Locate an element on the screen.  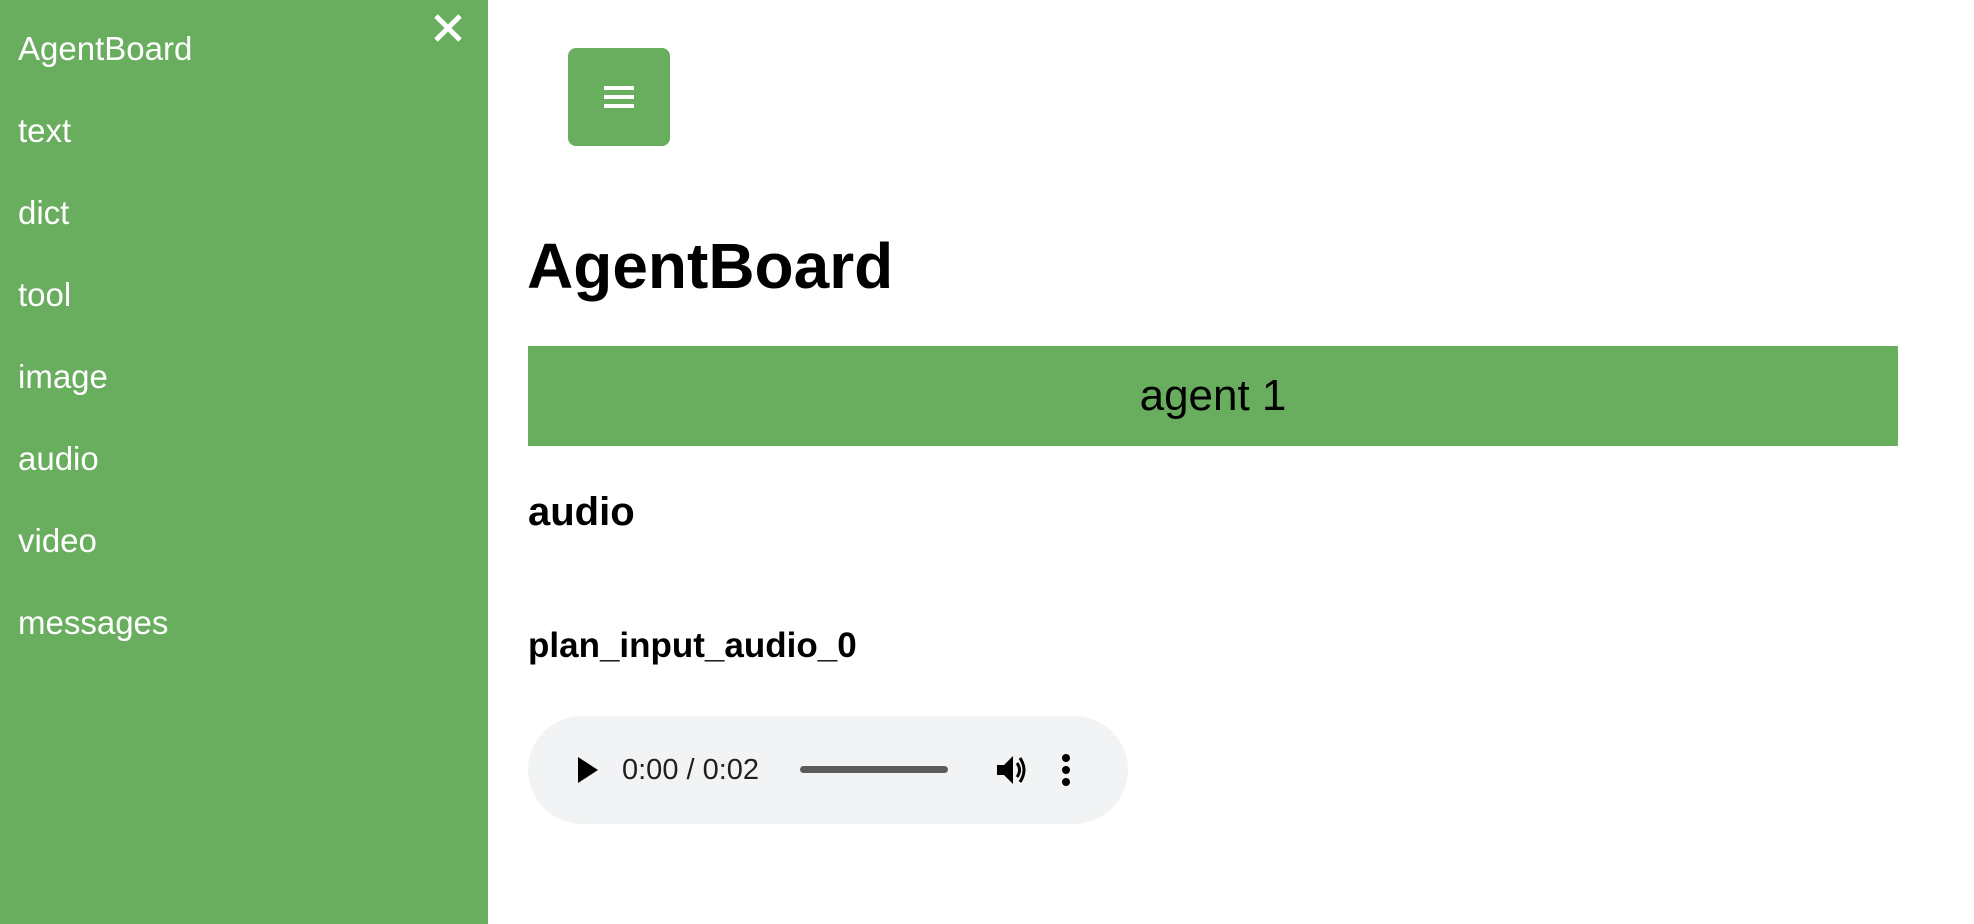
sidebar-item-image: image is located at coordinates (63, 377).